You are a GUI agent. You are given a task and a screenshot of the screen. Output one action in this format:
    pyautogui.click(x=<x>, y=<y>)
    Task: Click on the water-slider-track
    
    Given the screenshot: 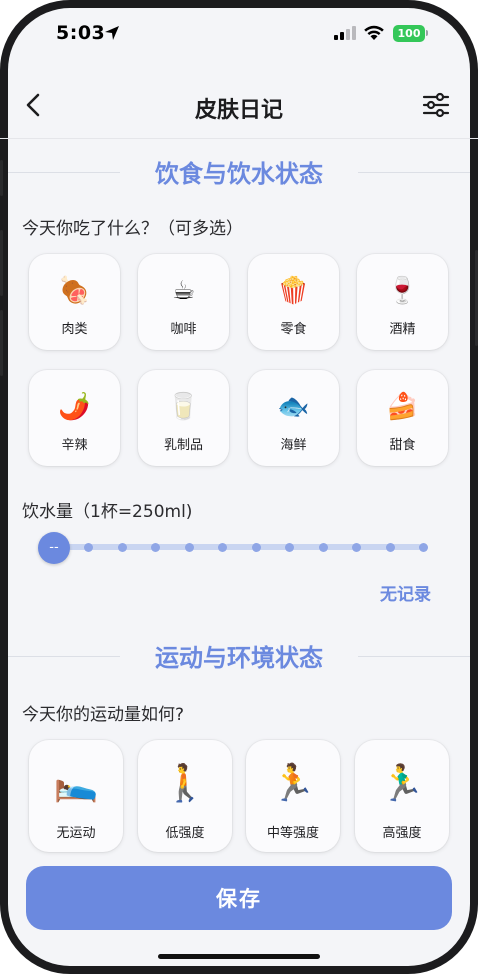 What is the action you would take?
    pyautogui.click(x=233, y=547)
    